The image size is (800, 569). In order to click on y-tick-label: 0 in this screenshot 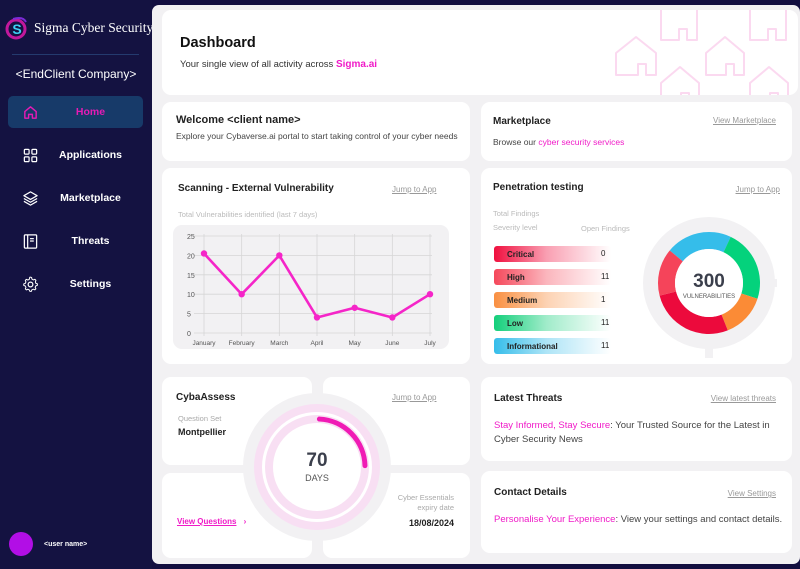, I will do `click(189, 334)`.